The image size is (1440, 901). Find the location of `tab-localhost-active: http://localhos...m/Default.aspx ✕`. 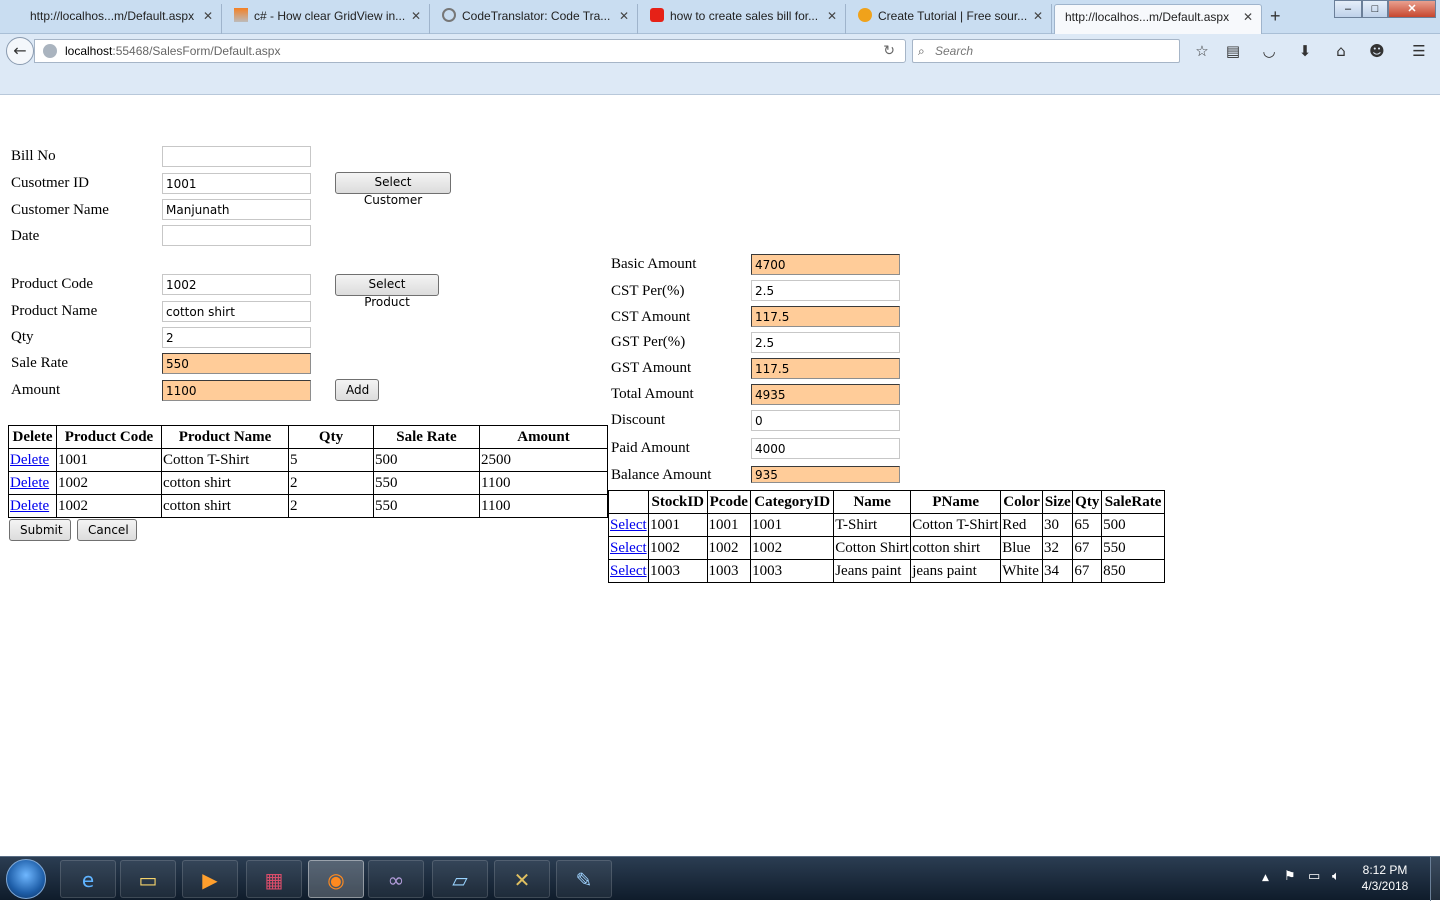

tab-localhost-active: http://localhos...m/Default.aspx ✕ is located at coordinates (1158, 19).